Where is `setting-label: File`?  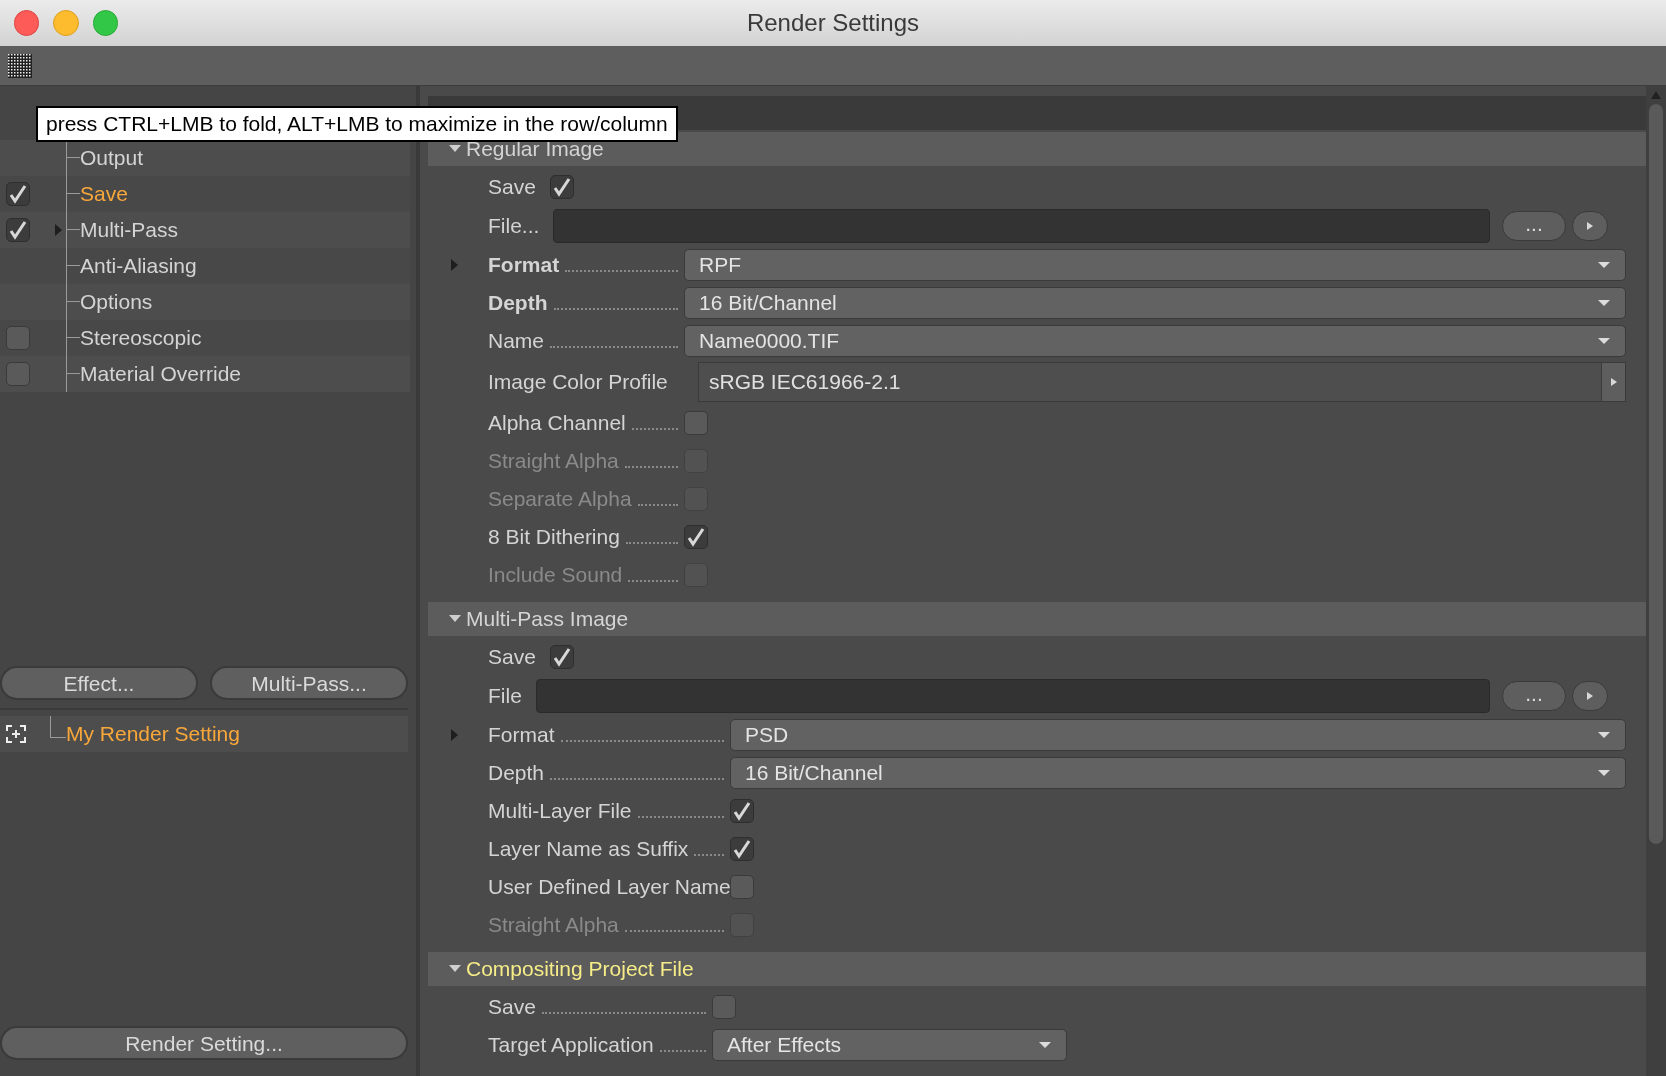
setting-label: File is located at coordinates (505, 696).